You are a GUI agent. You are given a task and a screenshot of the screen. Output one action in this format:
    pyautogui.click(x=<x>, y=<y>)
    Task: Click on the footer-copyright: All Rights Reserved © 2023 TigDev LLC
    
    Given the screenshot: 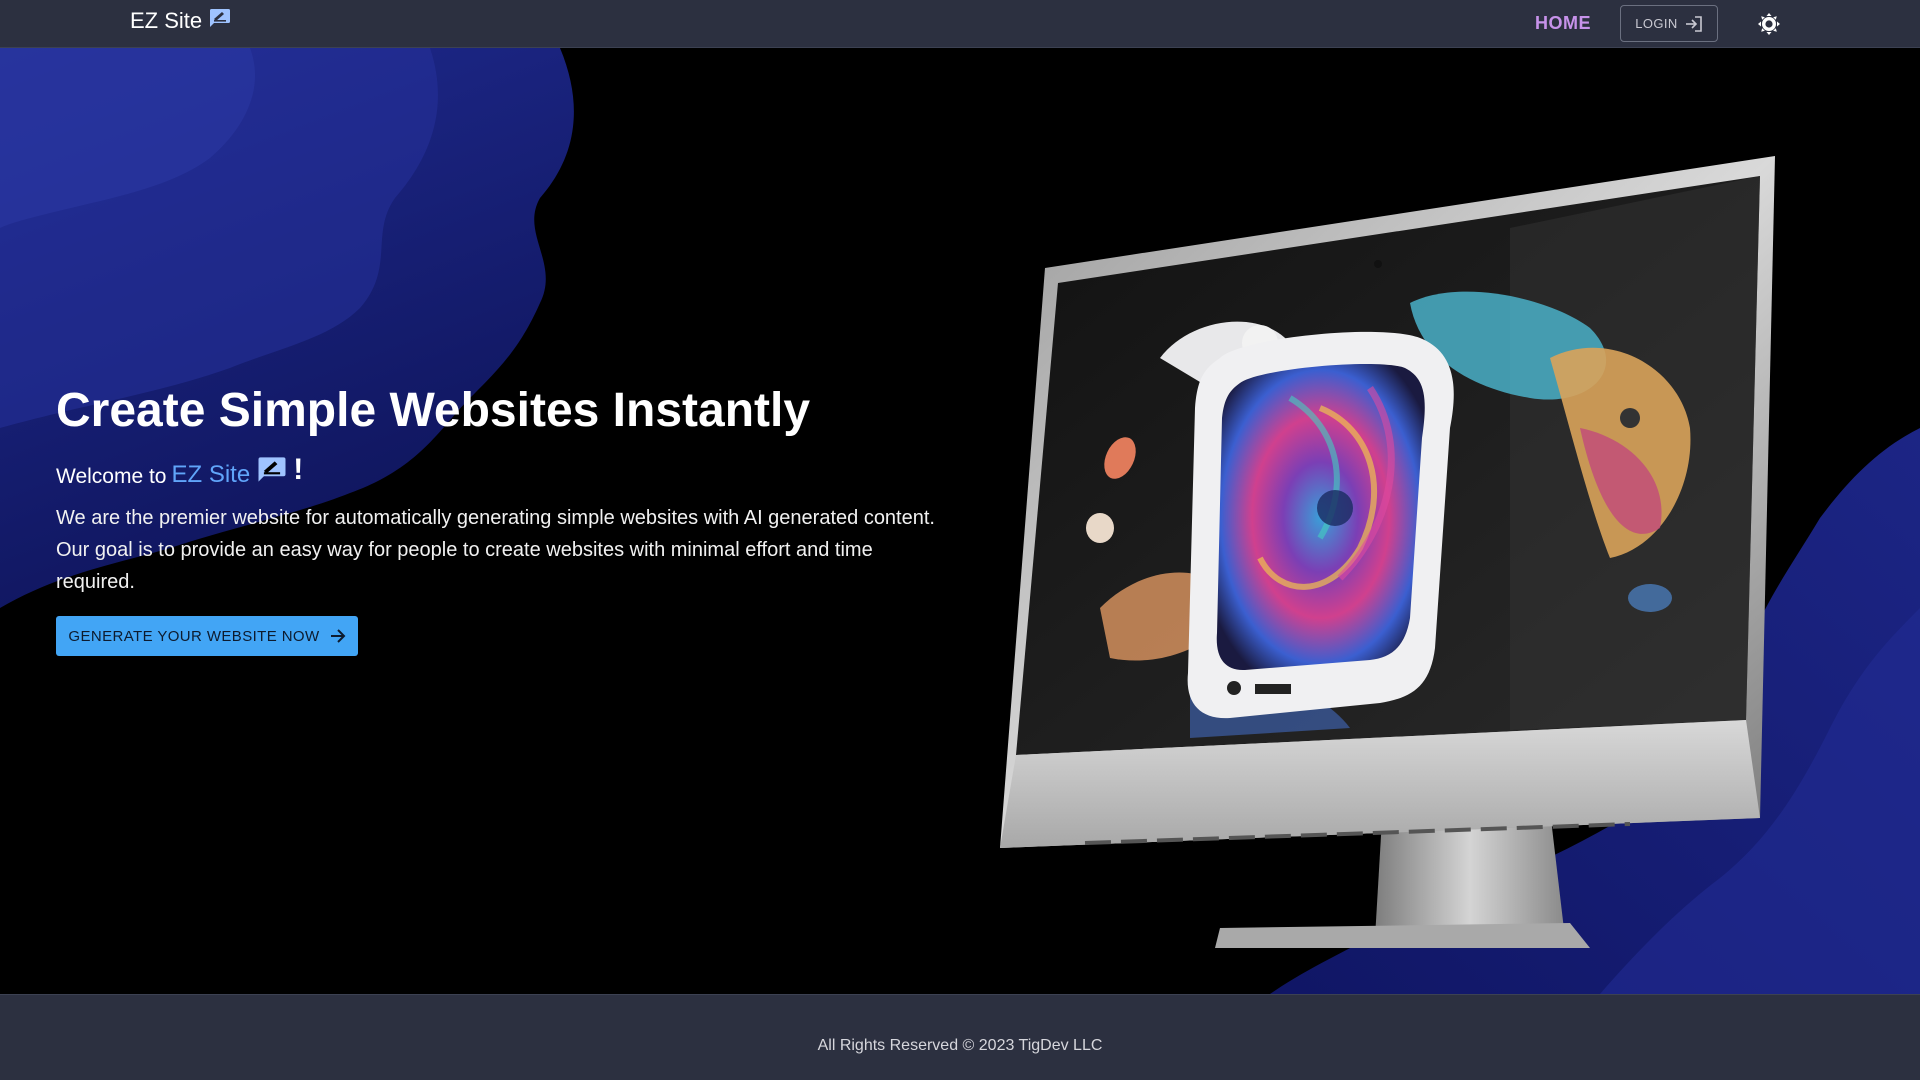 What is the action you would take?
    pyautogui.click(x=960, y=1045)
    